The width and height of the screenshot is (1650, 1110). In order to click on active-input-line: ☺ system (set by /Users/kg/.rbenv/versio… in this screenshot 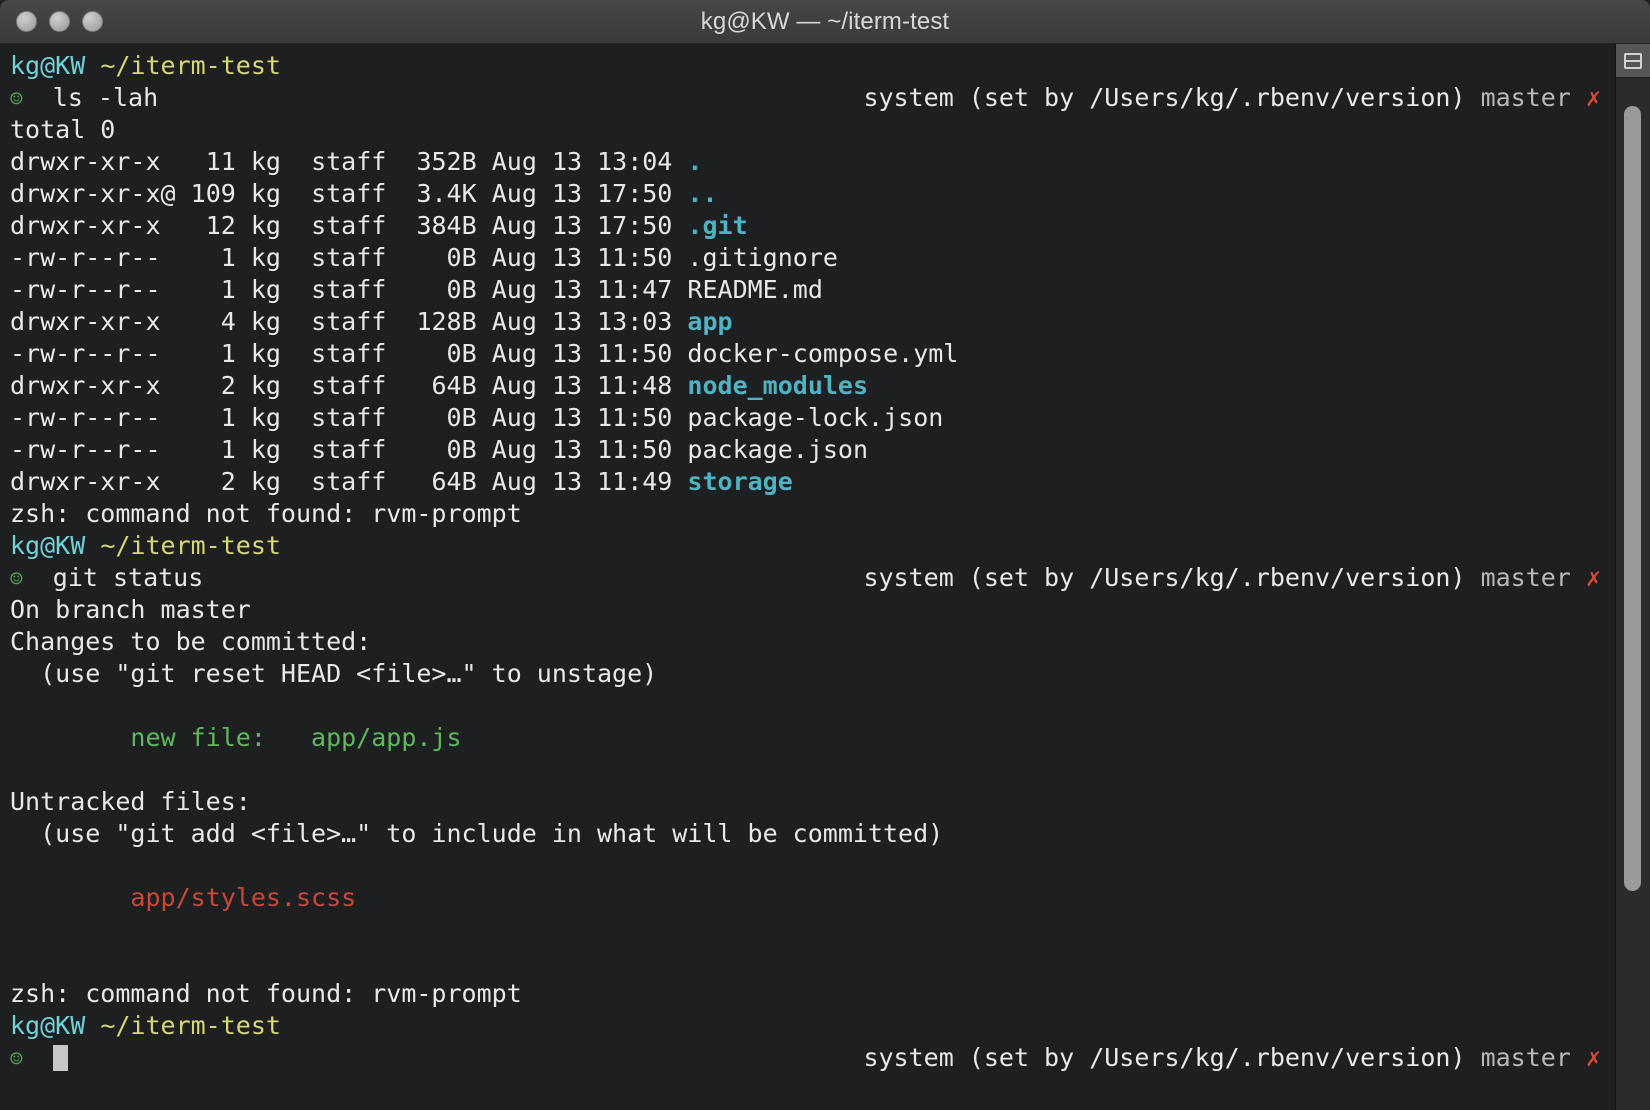, I will do `click(812, 1058)`.